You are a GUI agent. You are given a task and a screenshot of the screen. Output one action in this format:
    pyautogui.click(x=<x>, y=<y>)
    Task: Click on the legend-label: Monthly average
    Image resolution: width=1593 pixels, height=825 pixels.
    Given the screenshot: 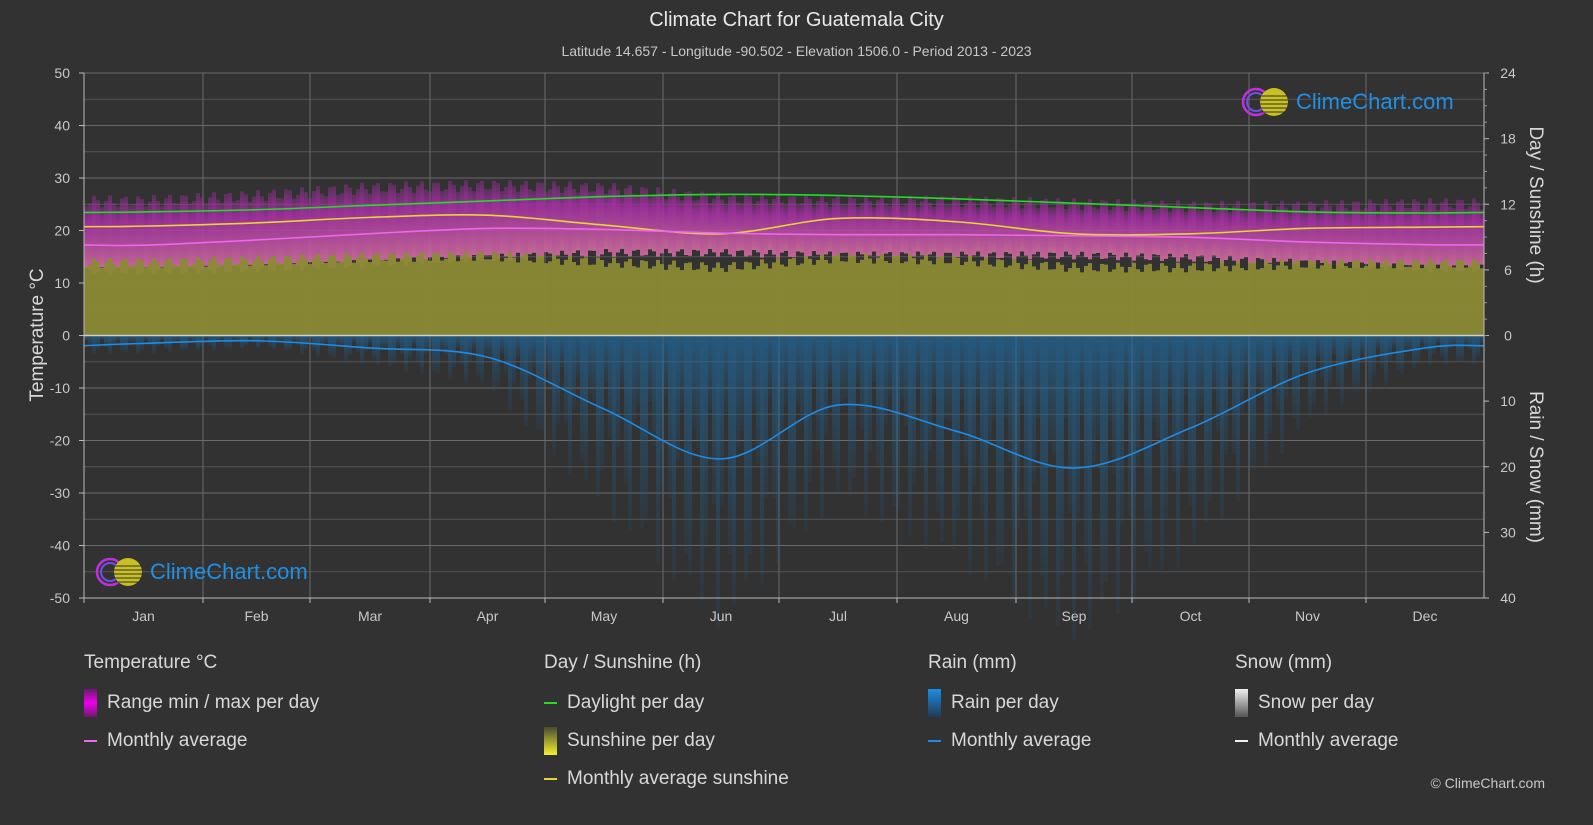 What is the action you would take?
    pyautogui.click(x=1021, y=740)
    